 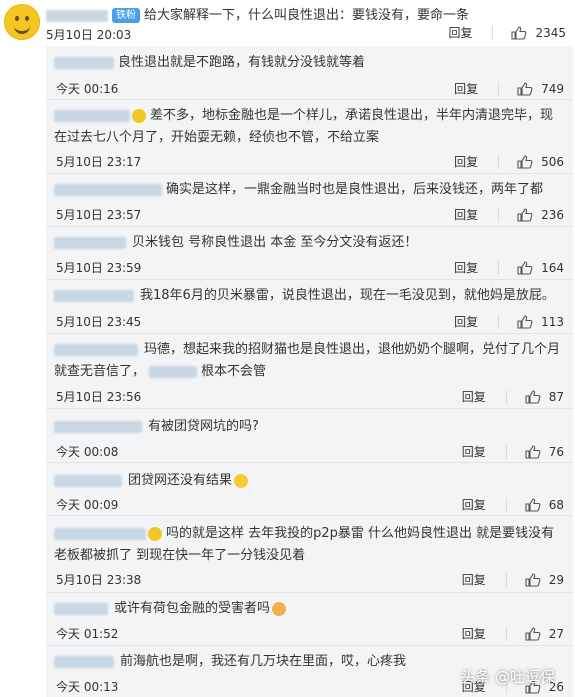 I want to click on reply-time: 今天 00:16, so click(x=87, y=89).